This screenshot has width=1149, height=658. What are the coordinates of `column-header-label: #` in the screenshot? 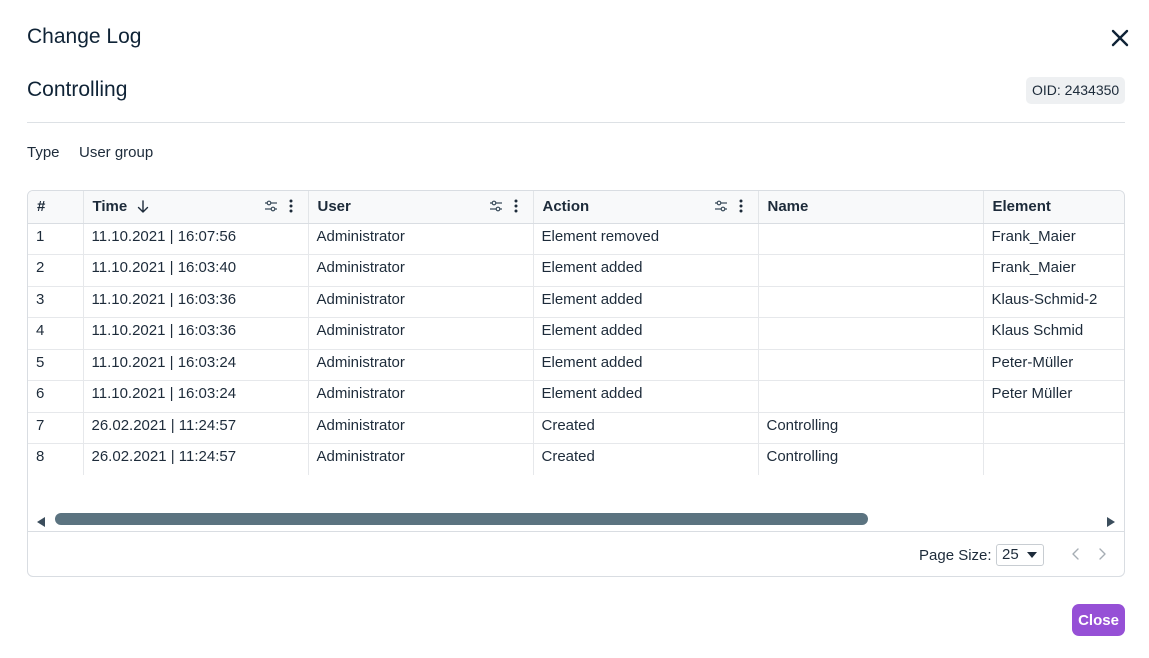 It's located at (41, 207).